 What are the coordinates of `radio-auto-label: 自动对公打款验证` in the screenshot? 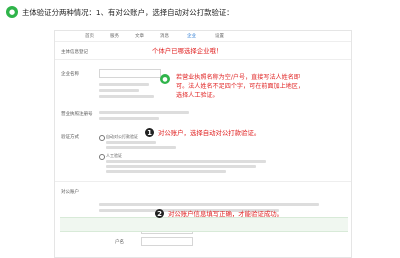 It's located at (122, 136).